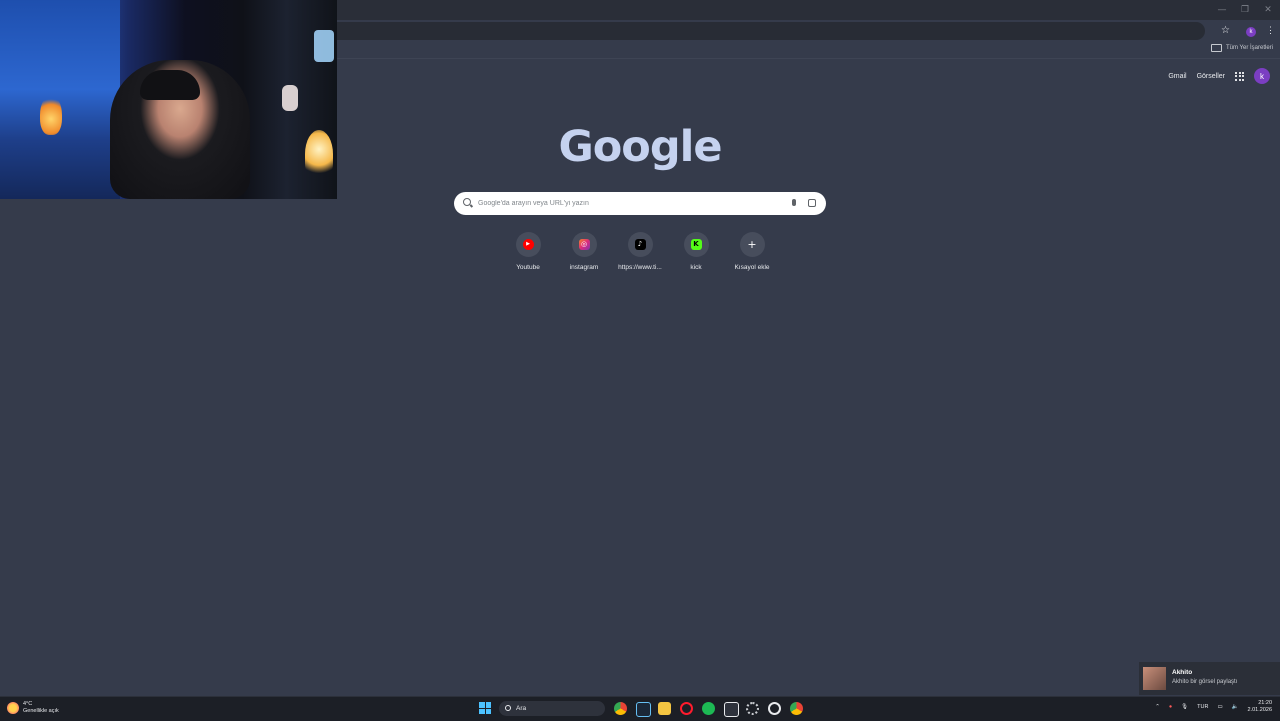 This screenshot has height=721, width=1280. What do you see at coordinates (794, 202) in the screenshot?
I see `microphone-icon` at bounding box center [794, 202].